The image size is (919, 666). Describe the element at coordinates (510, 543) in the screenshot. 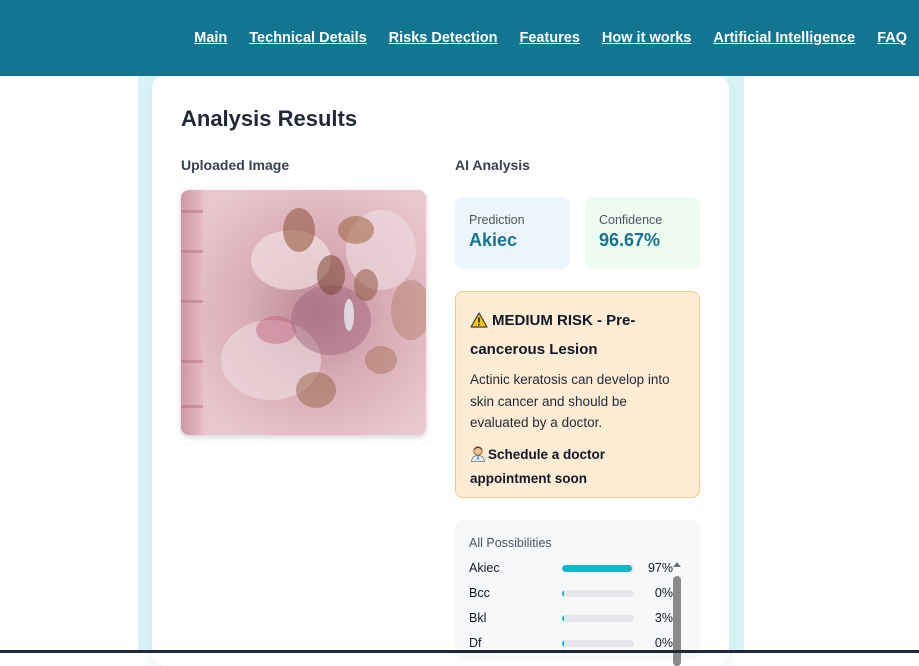

I see `possibilities-title: All Possibilities` at that location.